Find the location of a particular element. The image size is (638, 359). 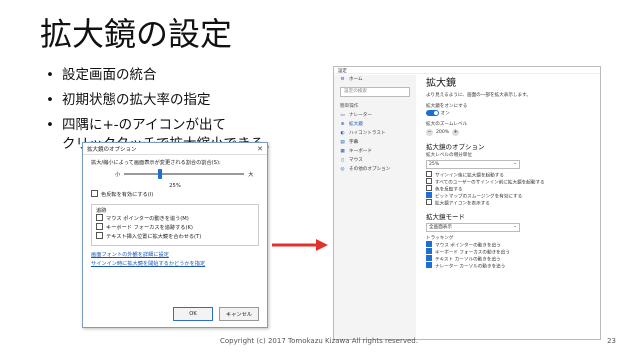

magnifier-toggle-label: 拡大鏡をオンにする is located at coordinates (447, 106).